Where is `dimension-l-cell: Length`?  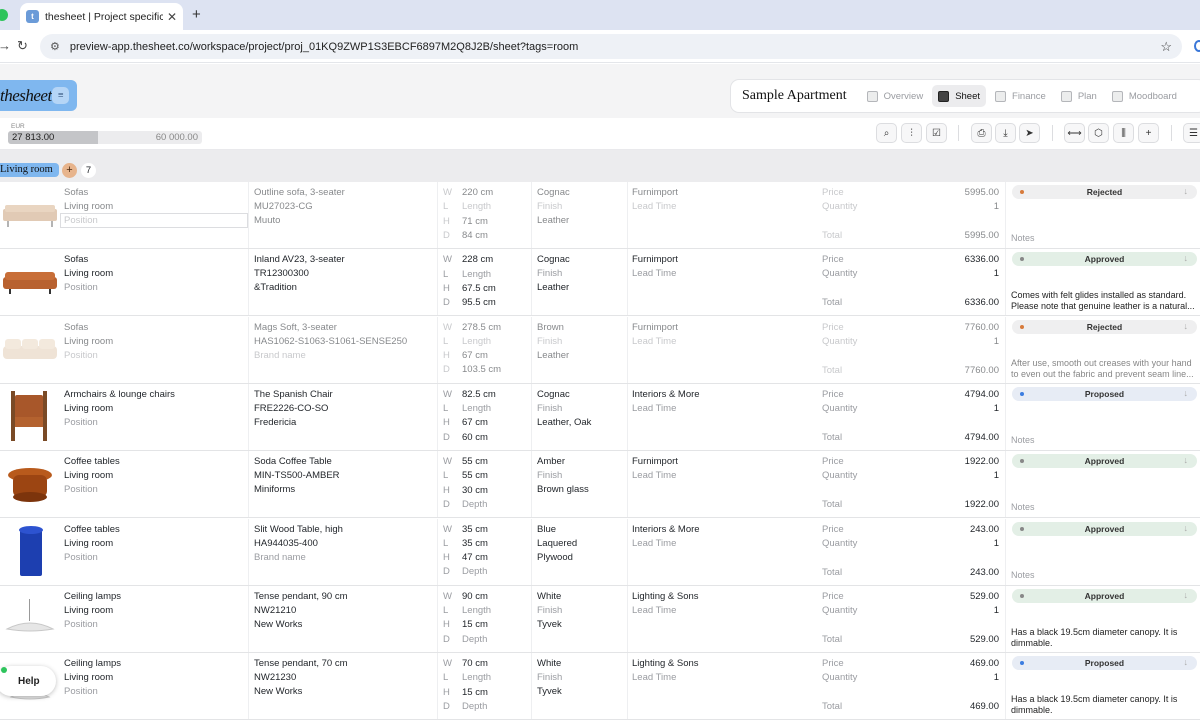 dimension-l-cell: Length is located at coordinates (494, 207).